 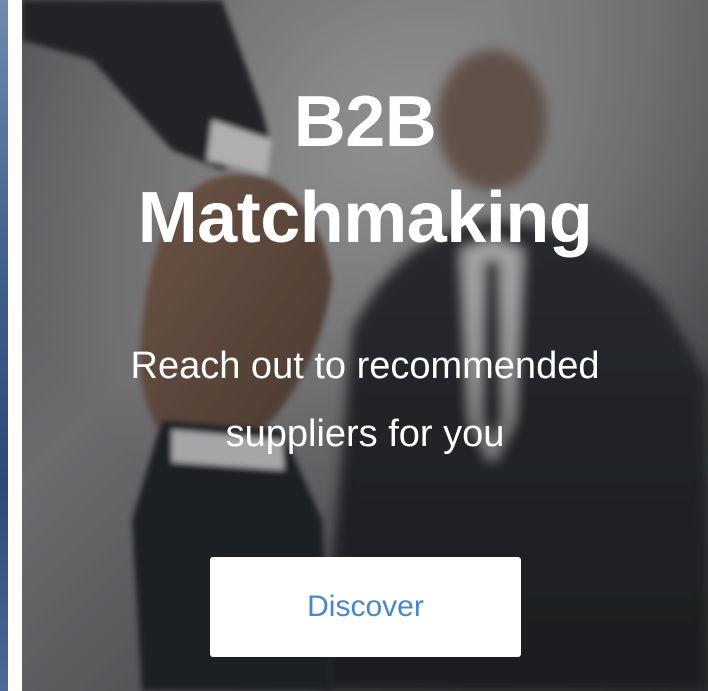 I want to click on hero-title-line-1: B2B, so click(x=365, y=122).